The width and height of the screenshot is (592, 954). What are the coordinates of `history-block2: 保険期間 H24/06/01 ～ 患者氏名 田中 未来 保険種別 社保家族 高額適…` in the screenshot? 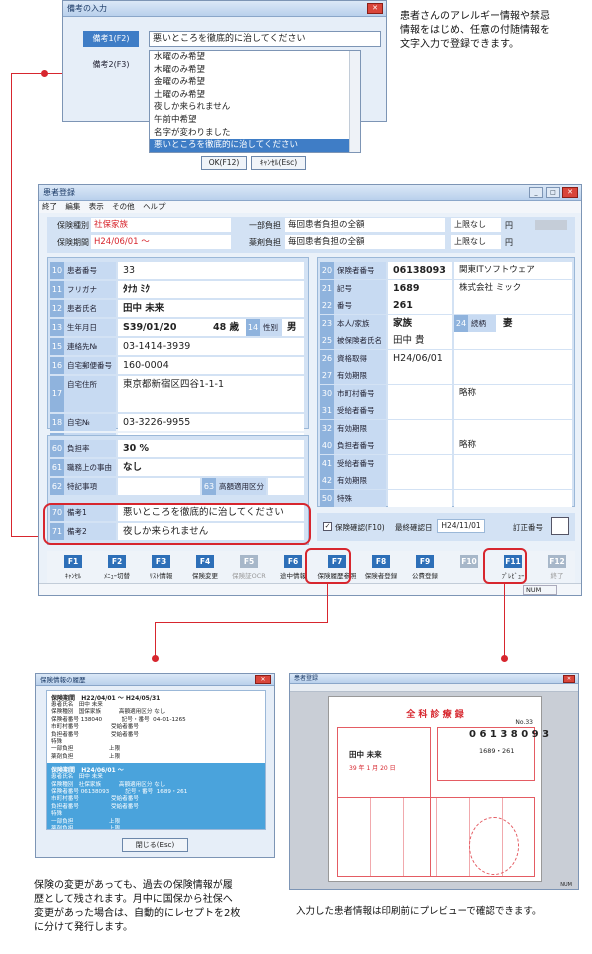 It's located at (156, 796).